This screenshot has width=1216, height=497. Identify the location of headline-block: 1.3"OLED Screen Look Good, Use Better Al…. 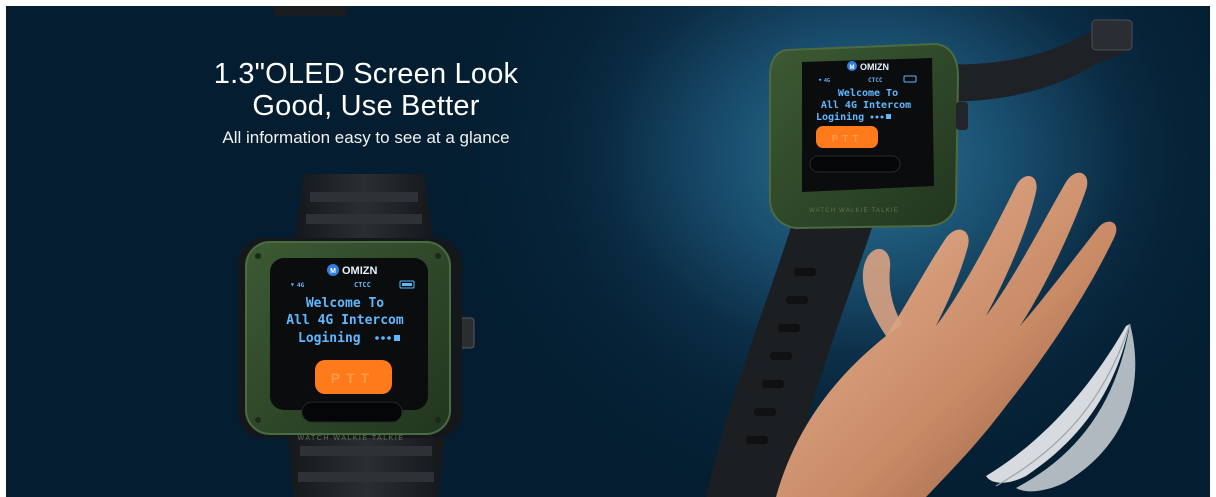
(366, 104).